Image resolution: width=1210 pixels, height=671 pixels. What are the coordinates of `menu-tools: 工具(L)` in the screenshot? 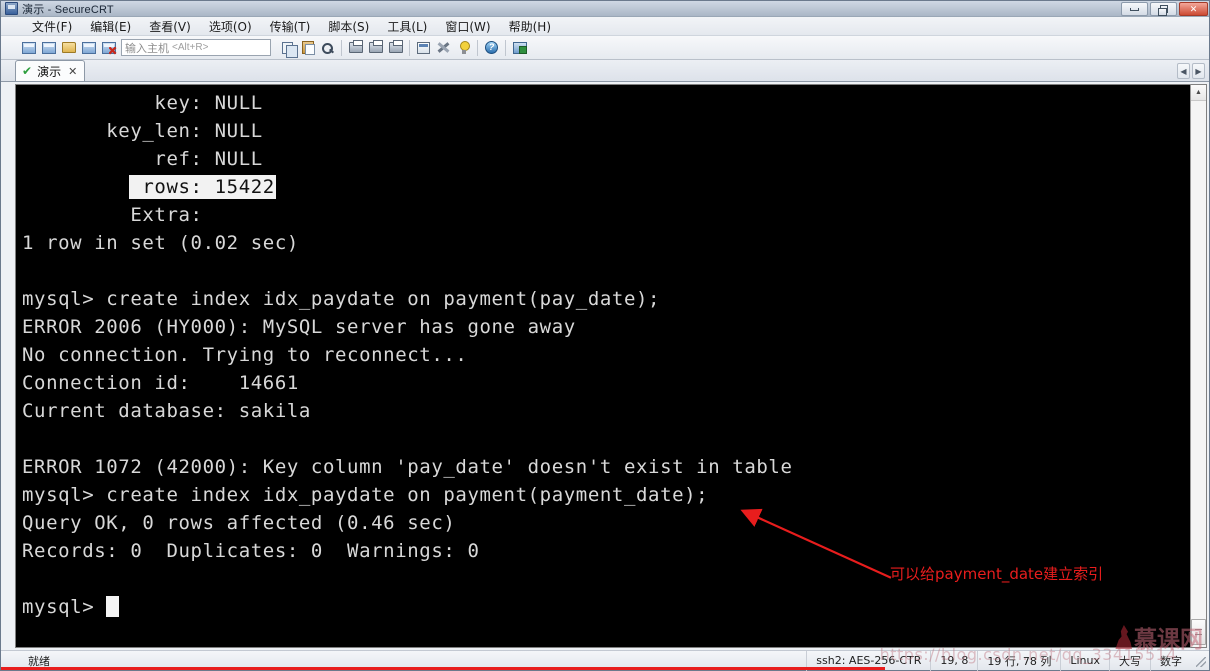 It's located at (407, 26).